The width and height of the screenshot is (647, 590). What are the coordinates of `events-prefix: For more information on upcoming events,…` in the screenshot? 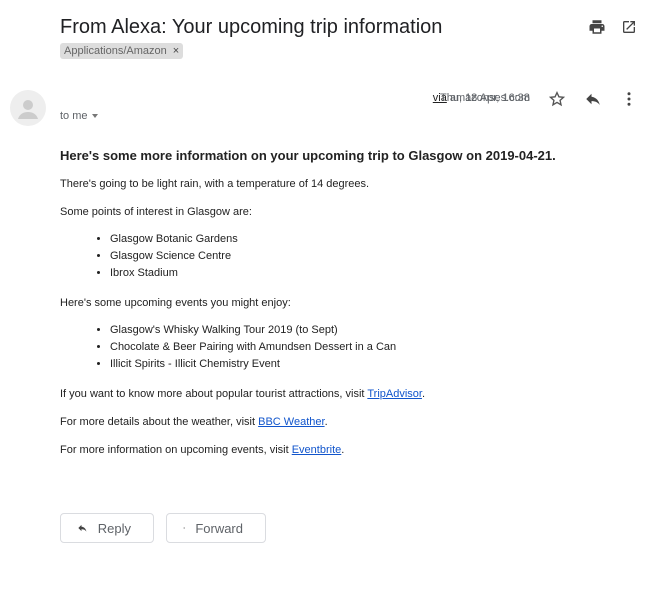 It's located at (176, 450).